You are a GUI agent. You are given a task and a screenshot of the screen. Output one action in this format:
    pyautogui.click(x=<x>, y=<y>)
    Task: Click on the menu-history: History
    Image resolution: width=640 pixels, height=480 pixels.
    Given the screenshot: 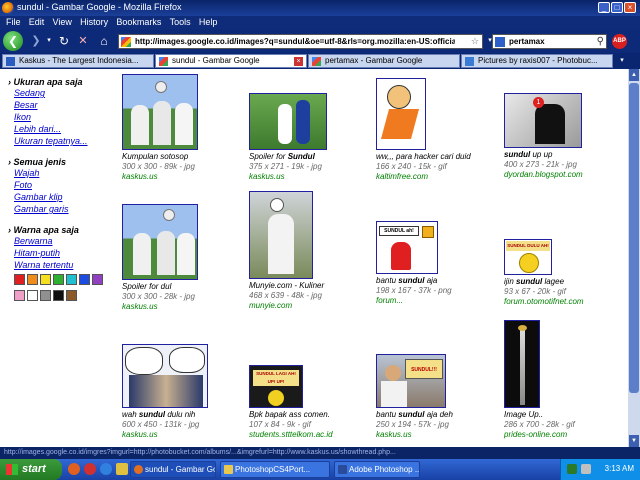 What is the action you would take?
    pyautogui.click(x=94, y=22)
    